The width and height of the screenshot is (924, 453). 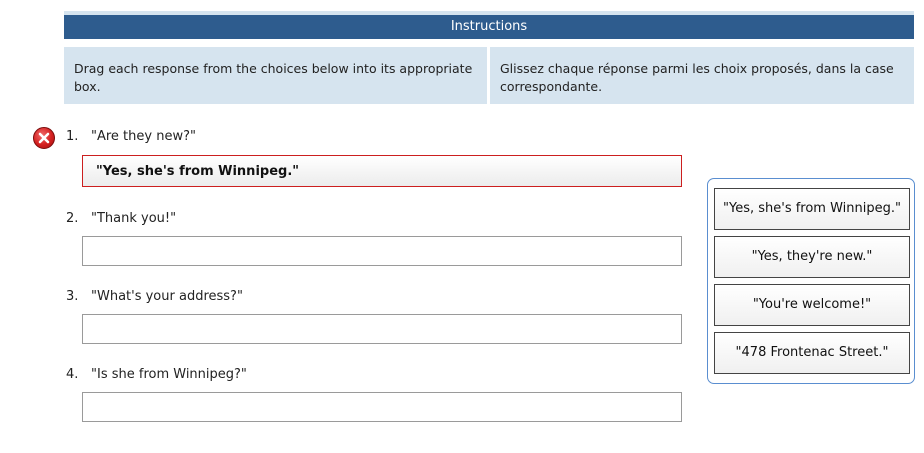 What do you see at coordinates (167, 296) in the screenshot?
I see `question-3-text: "What's your address?"` at bounding box center [167, 296].